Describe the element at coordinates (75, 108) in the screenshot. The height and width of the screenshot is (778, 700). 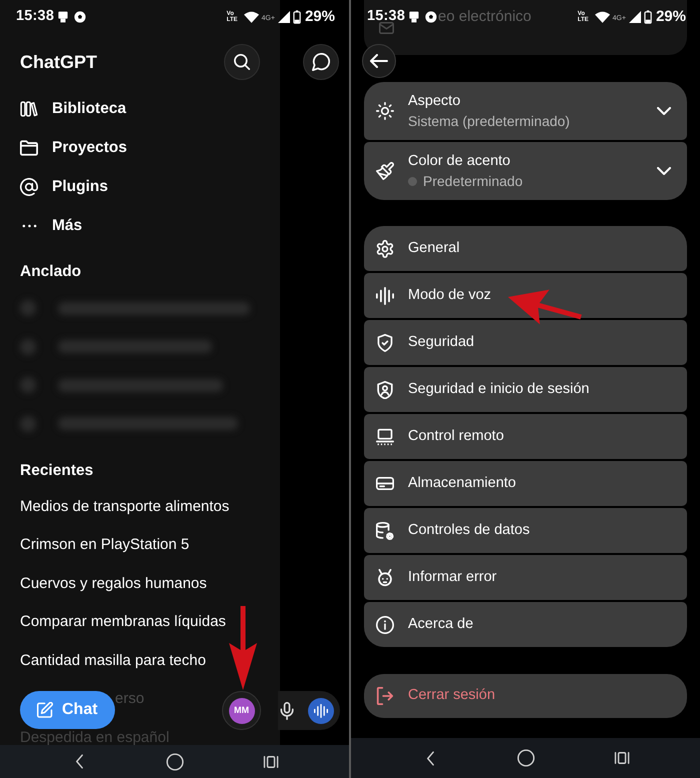
I see `drawer-menu-item: Biblioteca` at that location.